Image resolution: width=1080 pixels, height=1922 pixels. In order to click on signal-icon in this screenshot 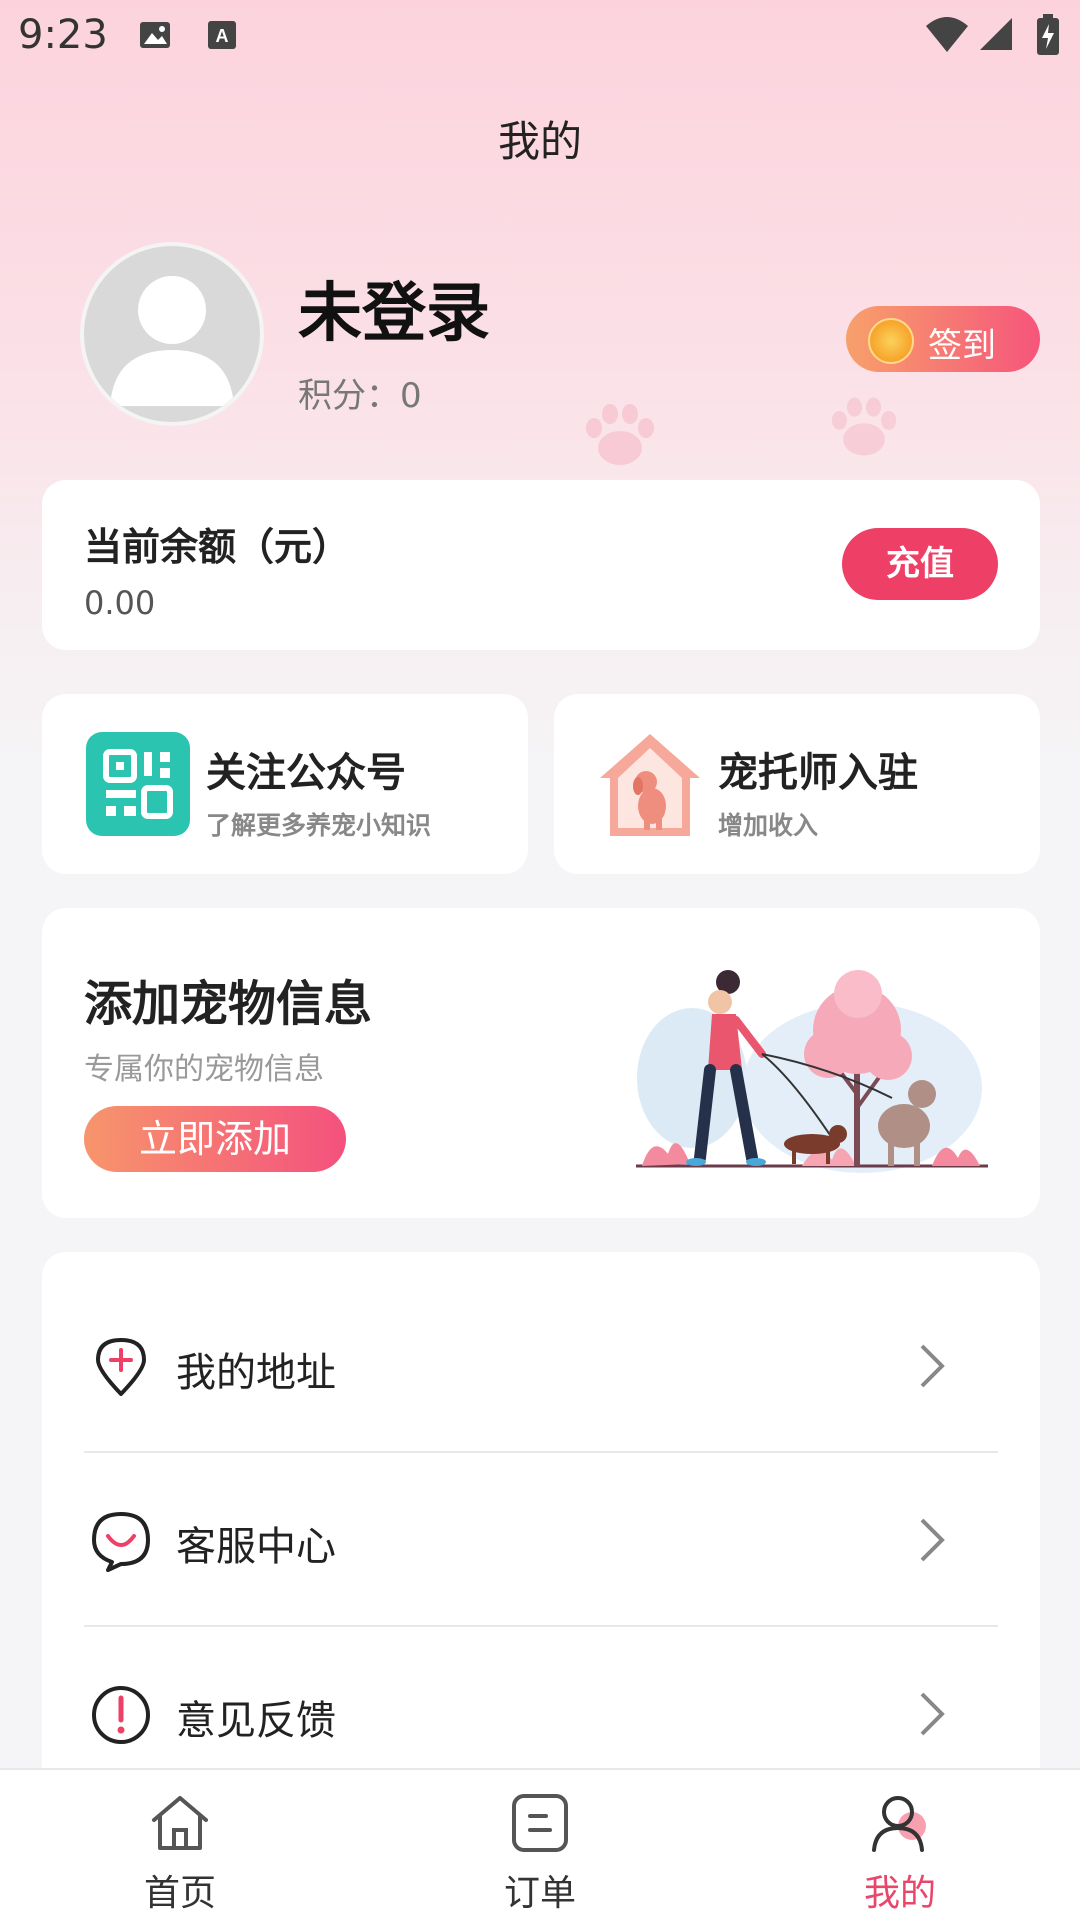, I will do `click(996, 34)`.